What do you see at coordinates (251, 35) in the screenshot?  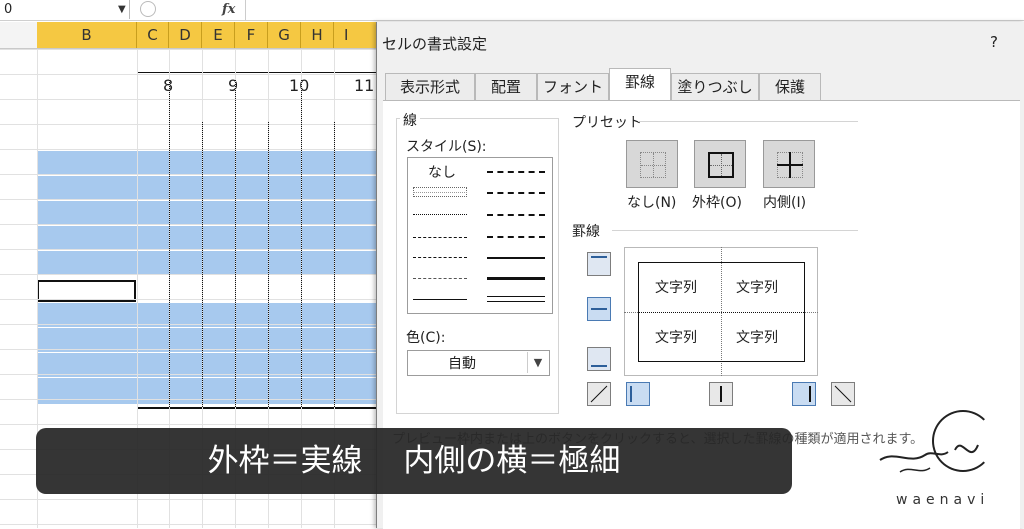 I see `column-header-f: F` at bounding box center [251, 35].